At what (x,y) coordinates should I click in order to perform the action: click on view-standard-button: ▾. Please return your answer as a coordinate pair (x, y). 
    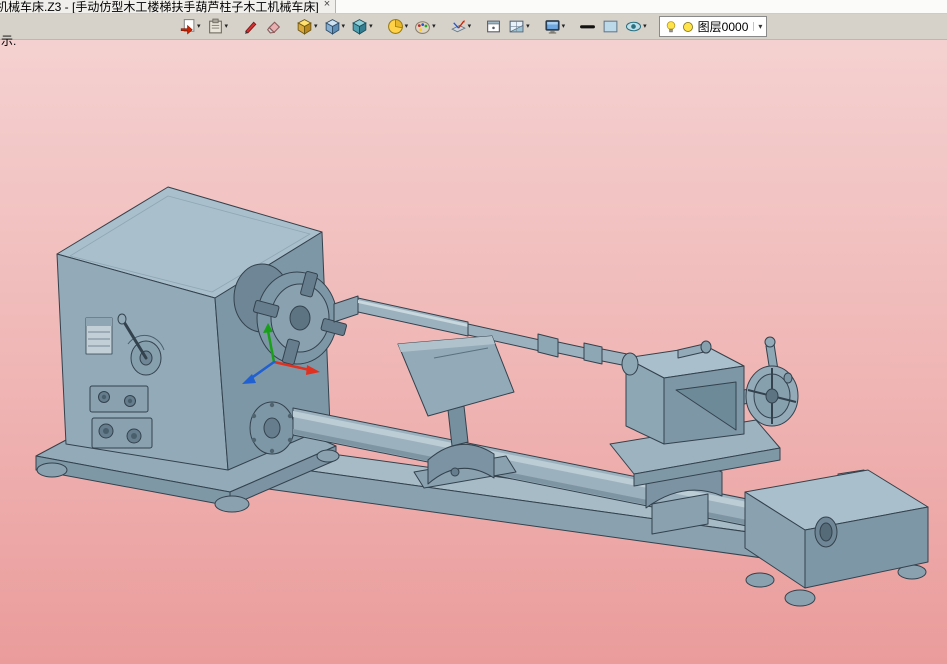
    Looking at the image, I should click on (335, 27).